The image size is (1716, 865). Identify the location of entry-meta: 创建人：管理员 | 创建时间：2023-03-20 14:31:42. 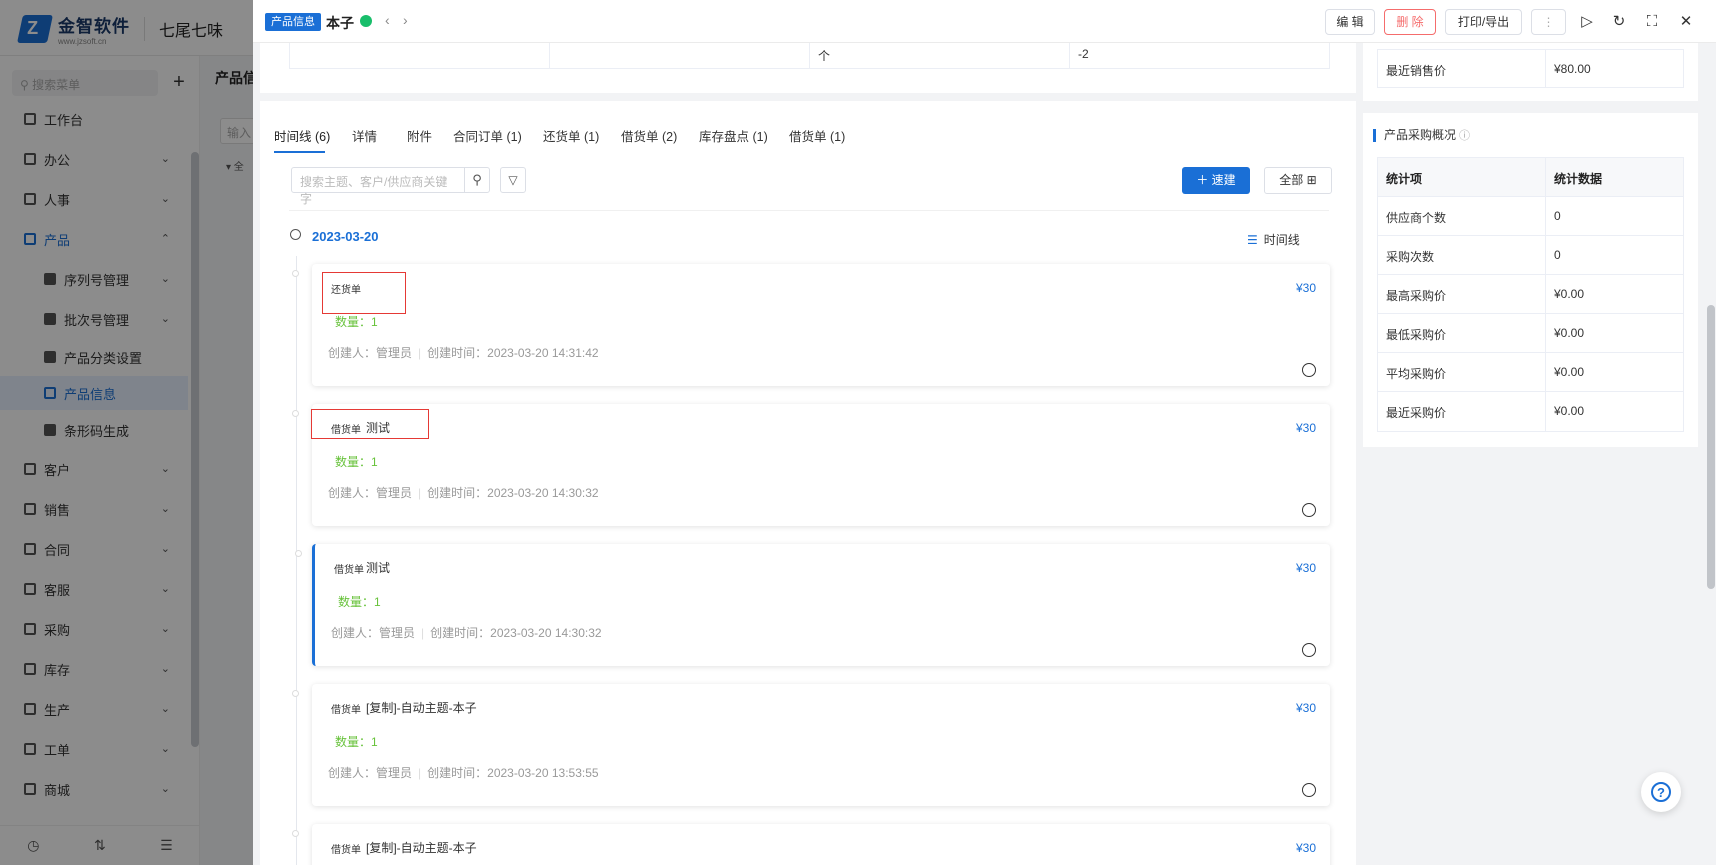
(463, 353).